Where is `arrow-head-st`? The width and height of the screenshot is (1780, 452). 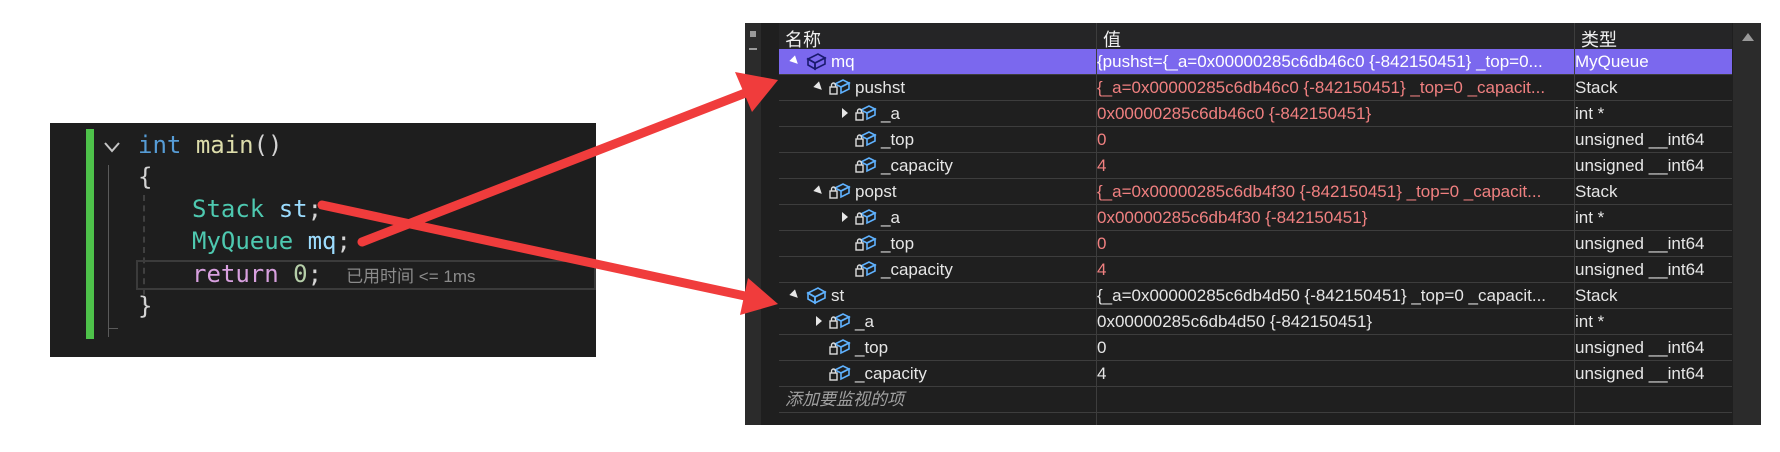
arrow-head-st is located at coordinates (759, 296).